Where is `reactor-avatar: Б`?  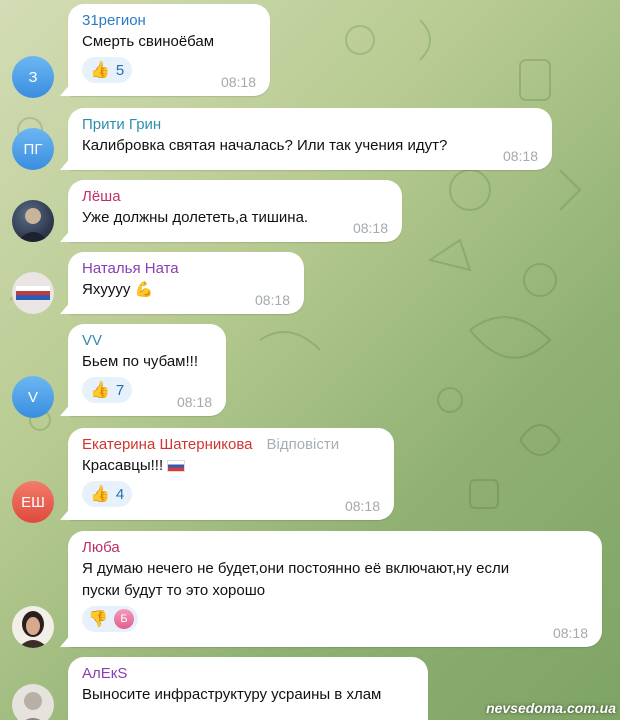 reactor-avatar: Б is located at coordinates (123, 619).